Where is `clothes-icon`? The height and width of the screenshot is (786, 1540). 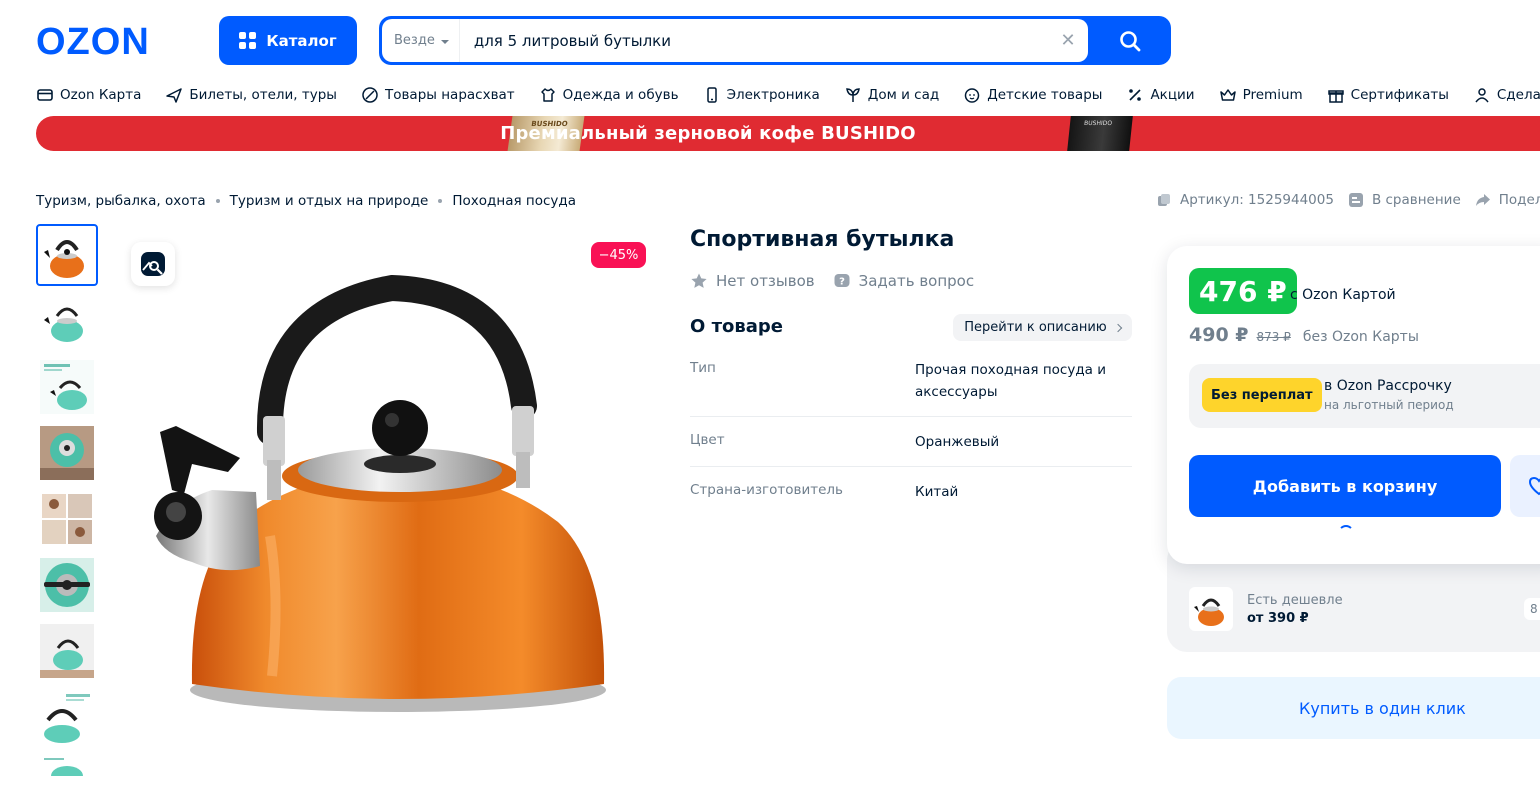 clothes-icon is located at coordinates (547, 95).